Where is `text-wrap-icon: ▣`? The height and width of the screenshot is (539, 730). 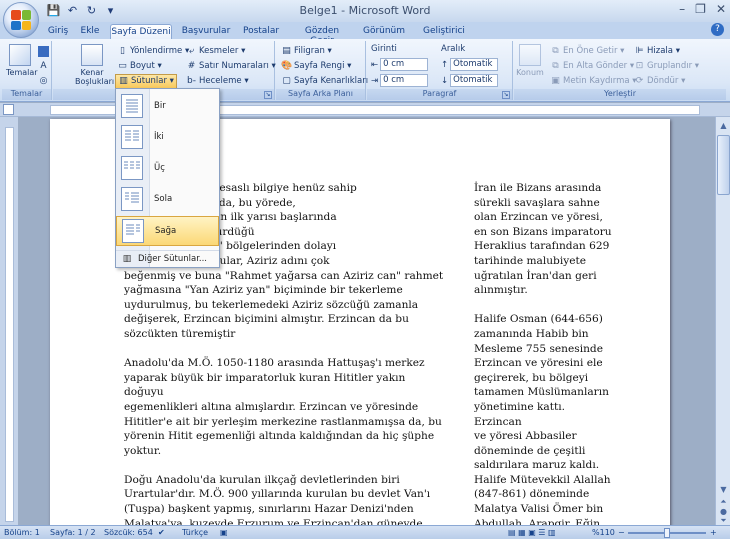
text-wrap-icon: ▣ is located at coordinates (555, 81).